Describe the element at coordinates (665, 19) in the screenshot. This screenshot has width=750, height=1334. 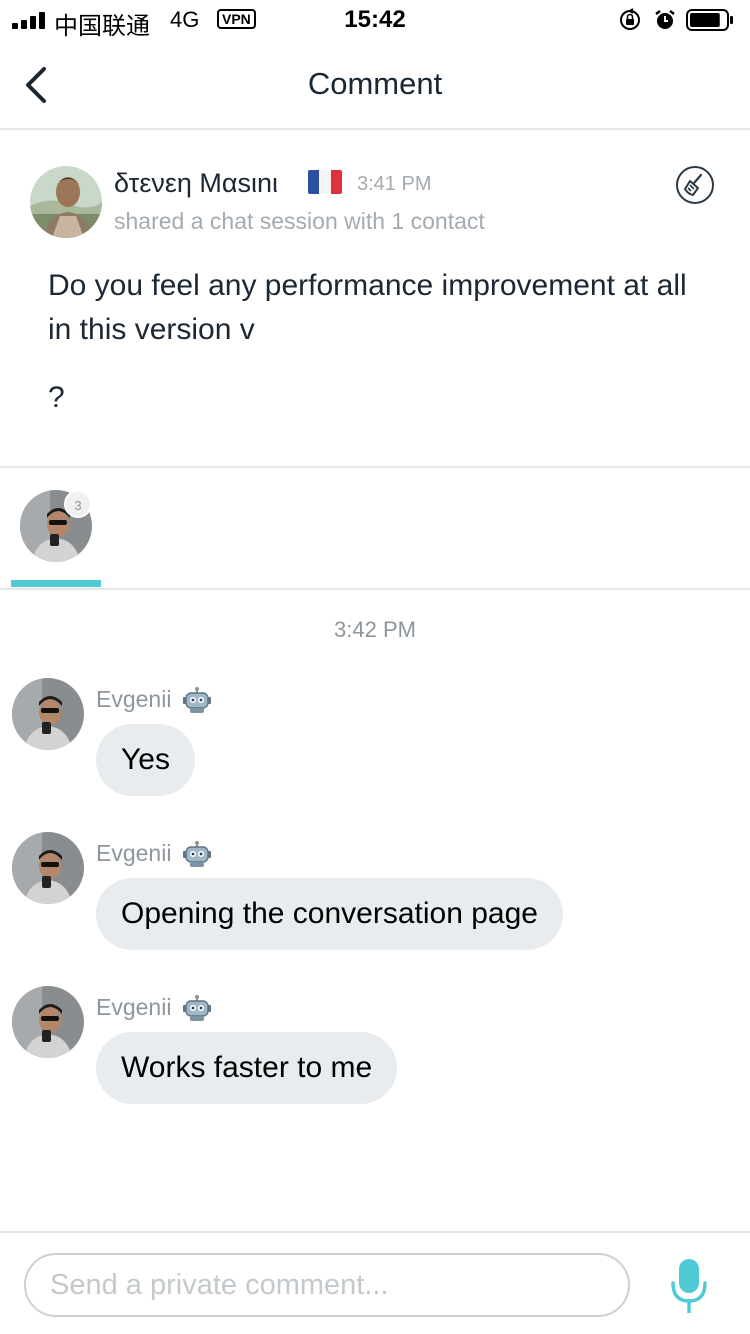
I see `alarm-icon` at that location.